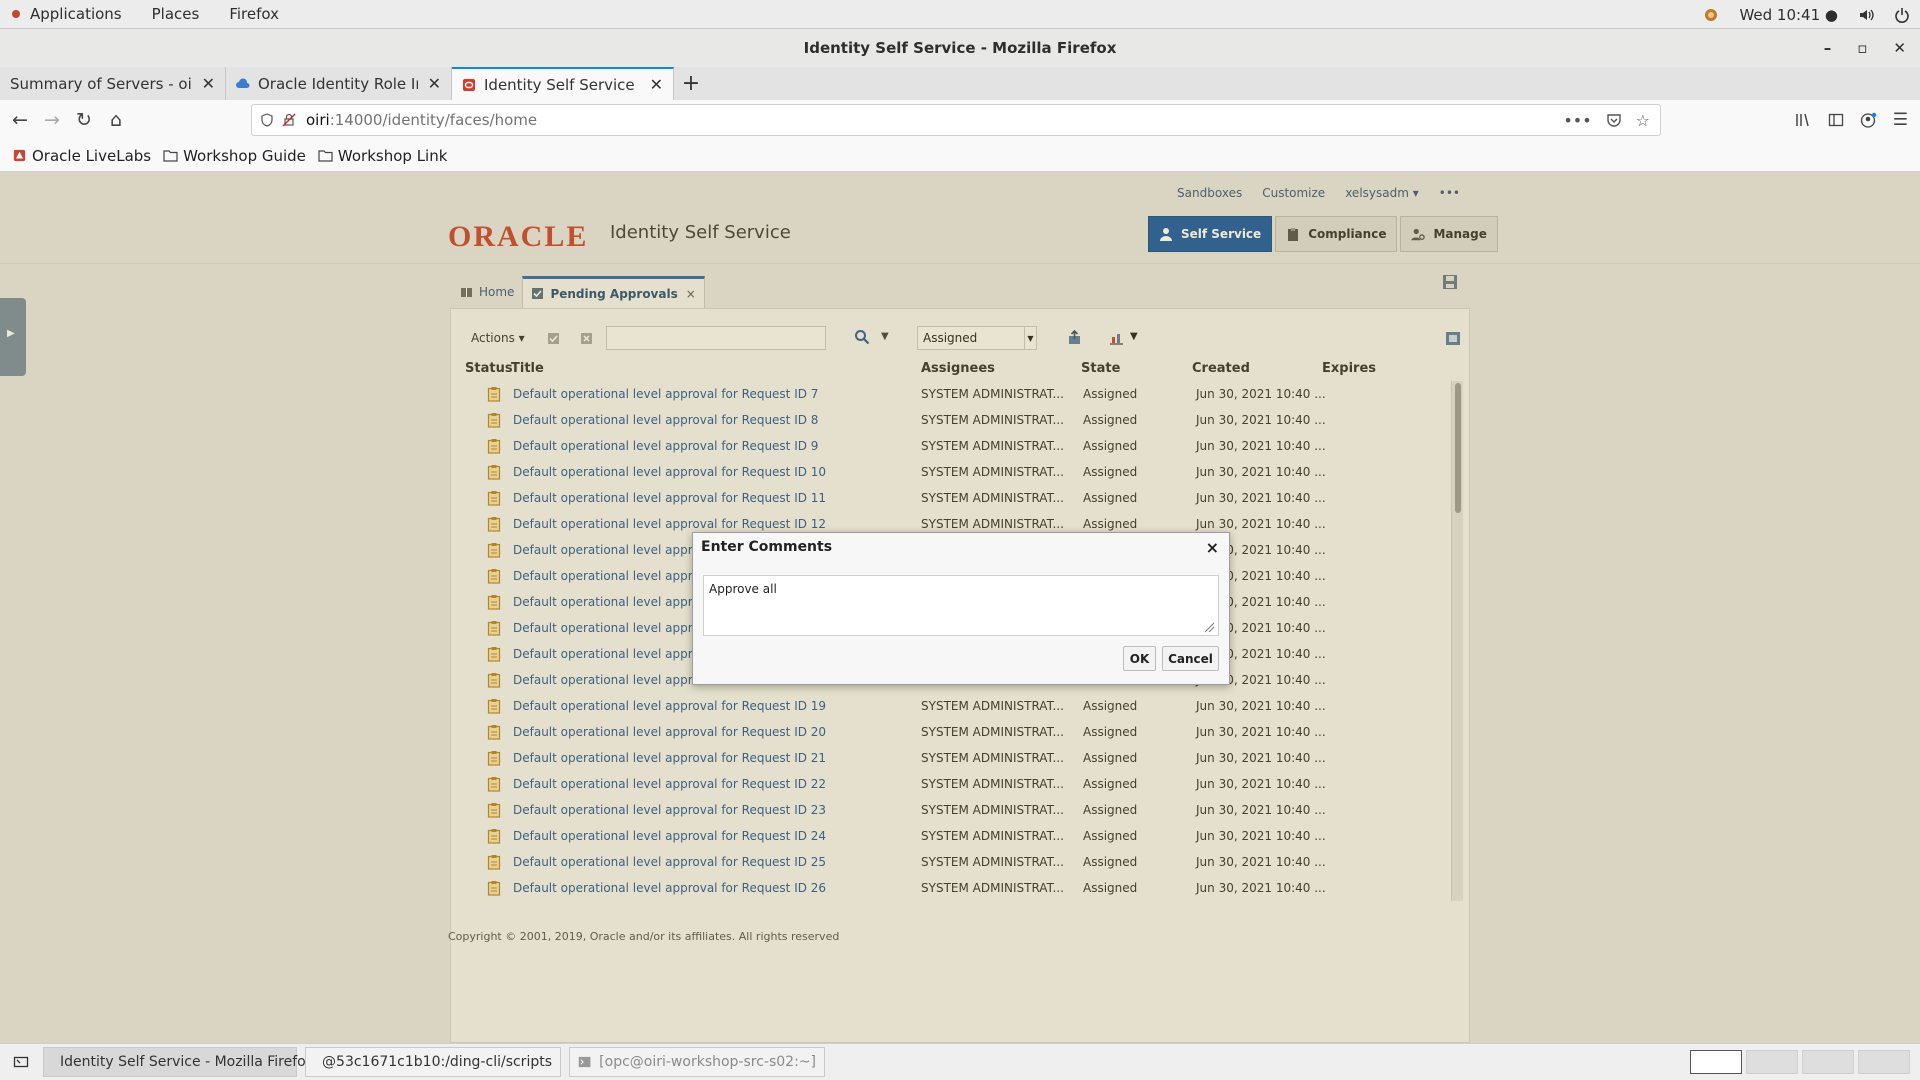 The image size is (1920, 1080). Describe the element at coordinates (1577, 120) in the screenshot. I see `page-actions-icon: •••` at that location.